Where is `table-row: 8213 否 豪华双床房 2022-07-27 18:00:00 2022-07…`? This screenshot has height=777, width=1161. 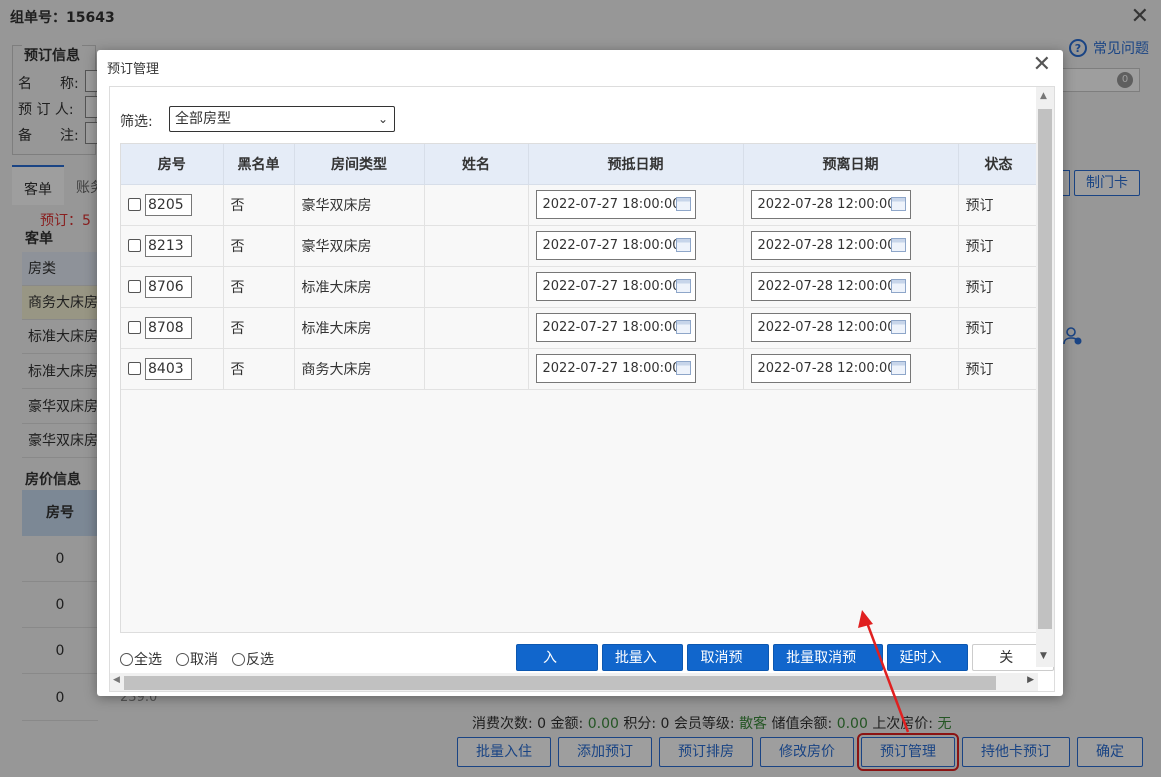 table-row: 8213 否 豪华双床房 2022-07-27 18:00:00 2022-07… is located at coordinates (580, 246).